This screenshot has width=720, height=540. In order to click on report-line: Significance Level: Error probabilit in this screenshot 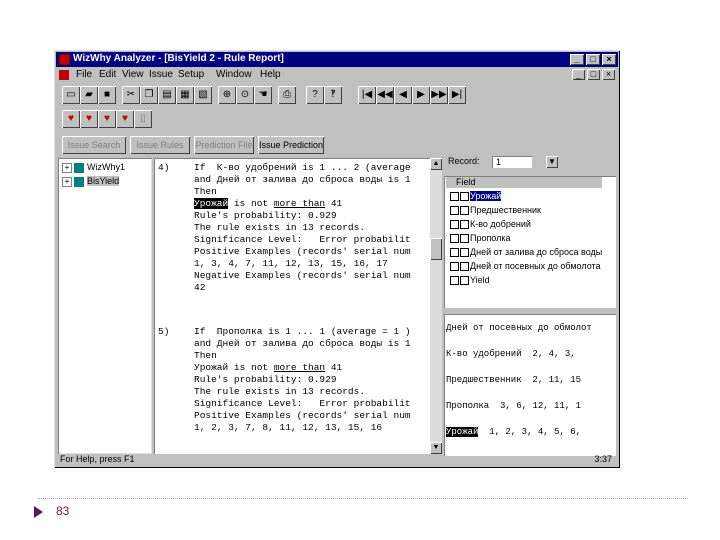, I will do `click(302, 403)`.